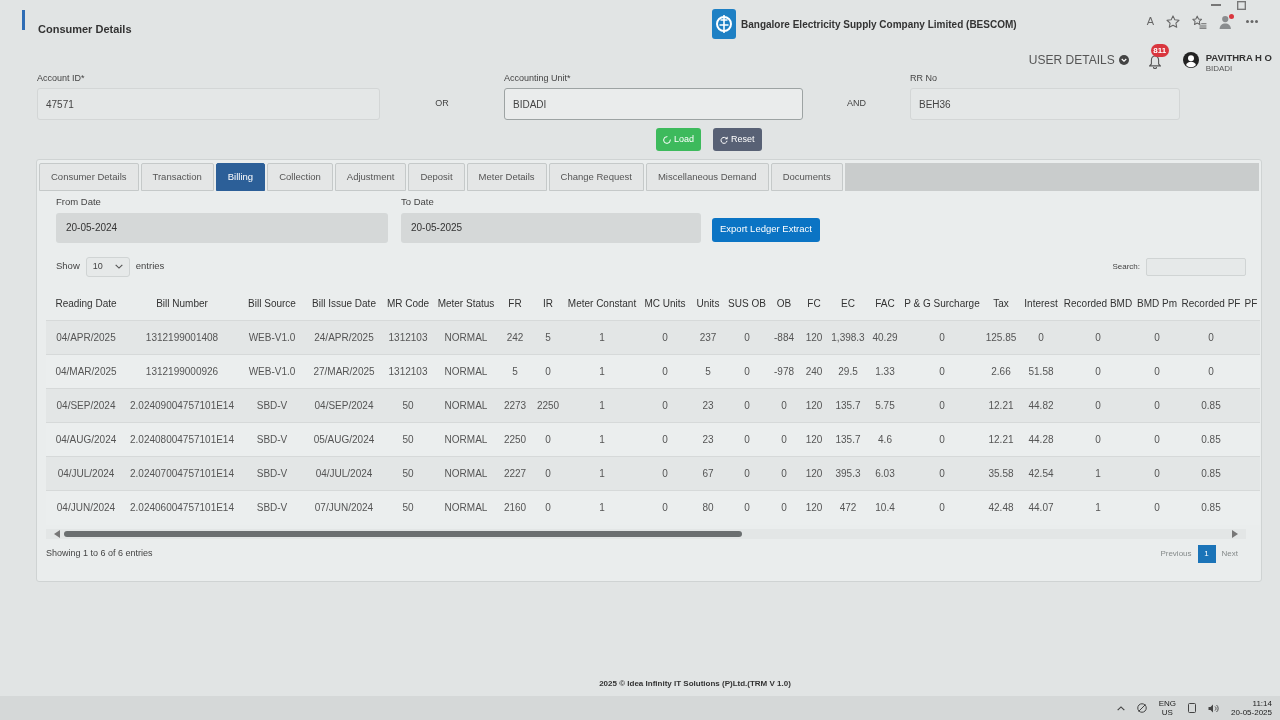 This screenshot has height=720, width=1280. What do you see at coordinates (436, 177) in the screenshot?
I see `tab: Deposit` at bounding box center [436, 177].